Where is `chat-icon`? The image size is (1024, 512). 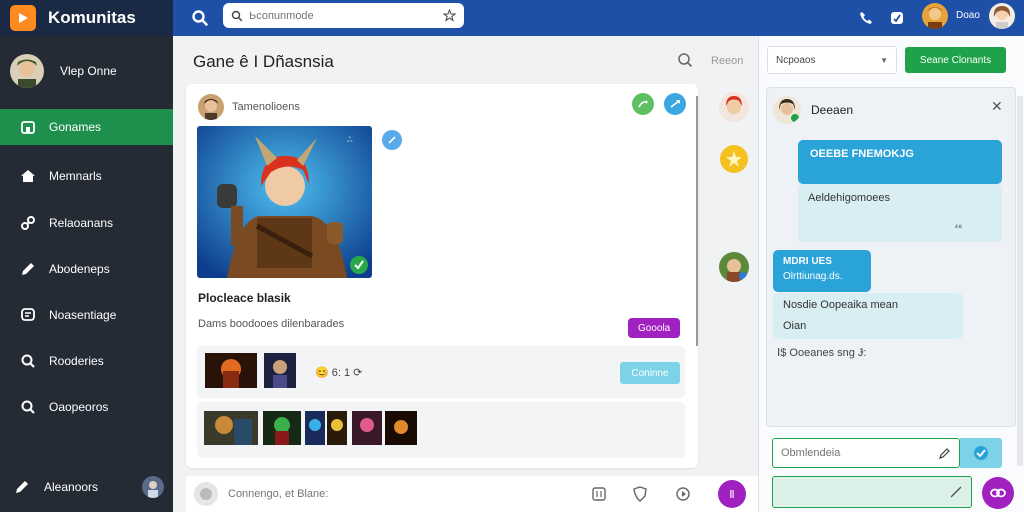
chat-icon is located at coordinates (28, 315).